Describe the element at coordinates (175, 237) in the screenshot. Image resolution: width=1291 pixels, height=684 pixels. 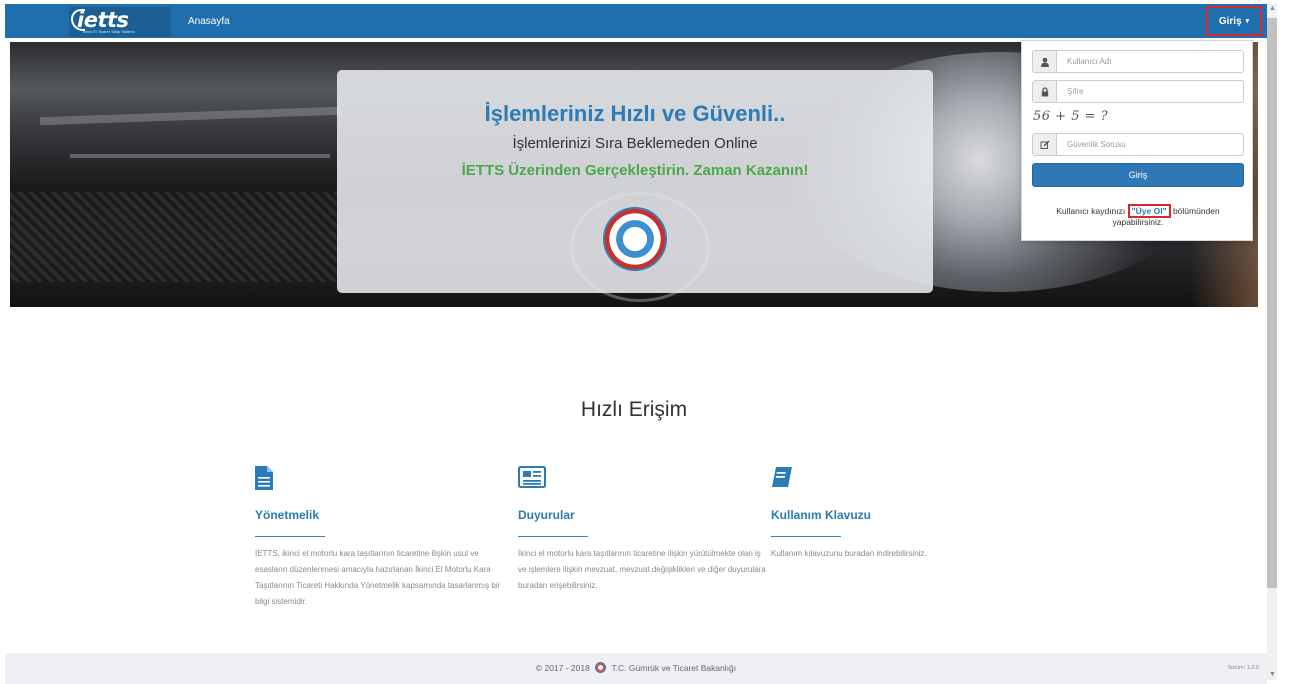
I see `carbon-fiber-background` at that location.